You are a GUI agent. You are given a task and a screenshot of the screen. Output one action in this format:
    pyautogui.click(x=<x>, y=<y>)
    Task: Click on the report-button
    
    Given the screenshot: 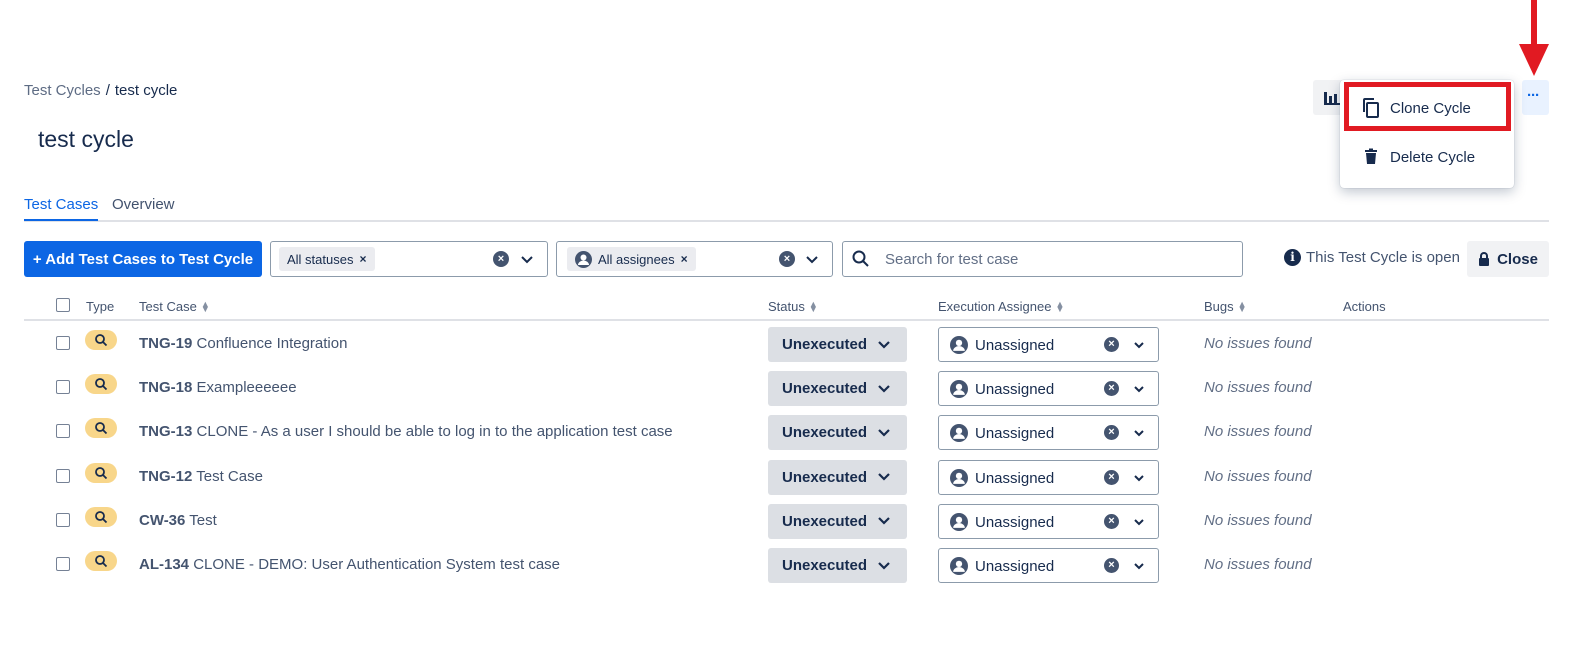 What is the action you would take?
    pyautogui.click(x=1328, y=97)
    